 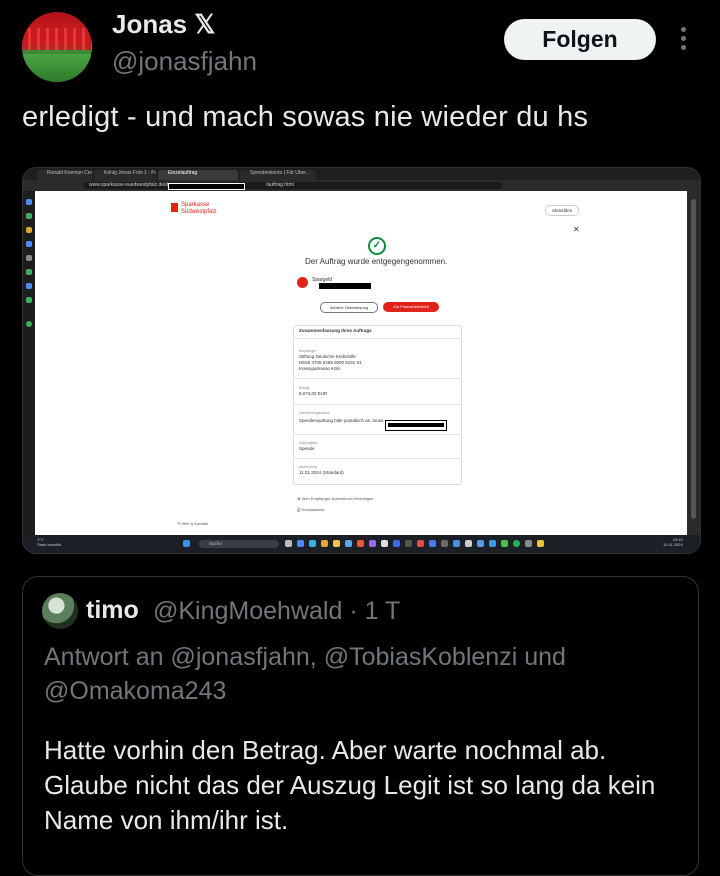 I want to click on recipient-bank: Kreissparkasse Köln, so click(x=320, y=368).